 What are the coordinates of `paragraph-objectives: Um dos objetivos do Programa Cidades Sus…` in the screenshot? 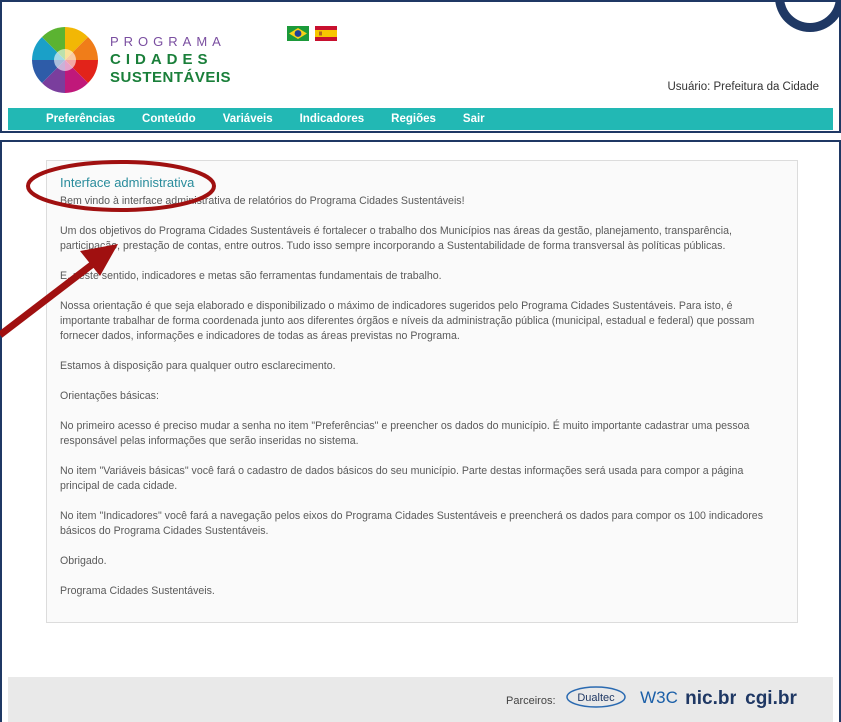 It's located at (396, 238).